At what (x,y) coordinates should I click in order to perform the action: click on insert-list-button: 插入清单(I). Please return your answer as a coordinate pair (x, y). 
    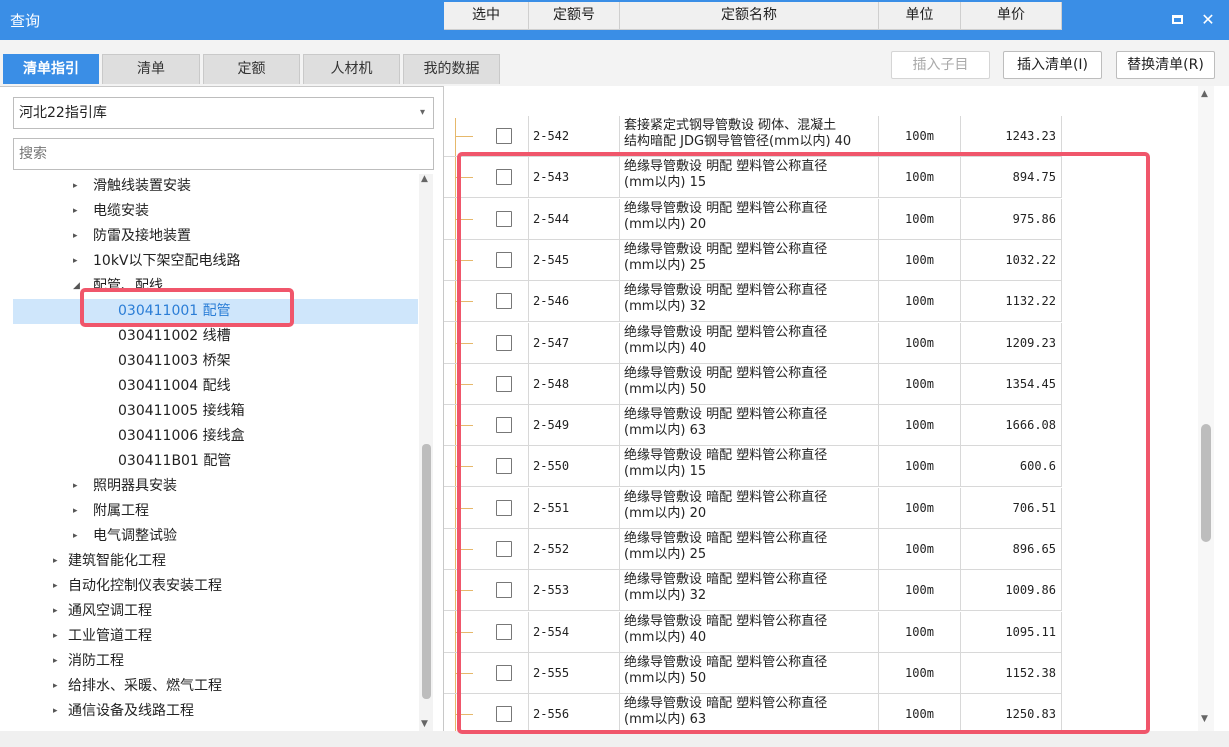
    Looking at the image, I should click on (1052, 65).